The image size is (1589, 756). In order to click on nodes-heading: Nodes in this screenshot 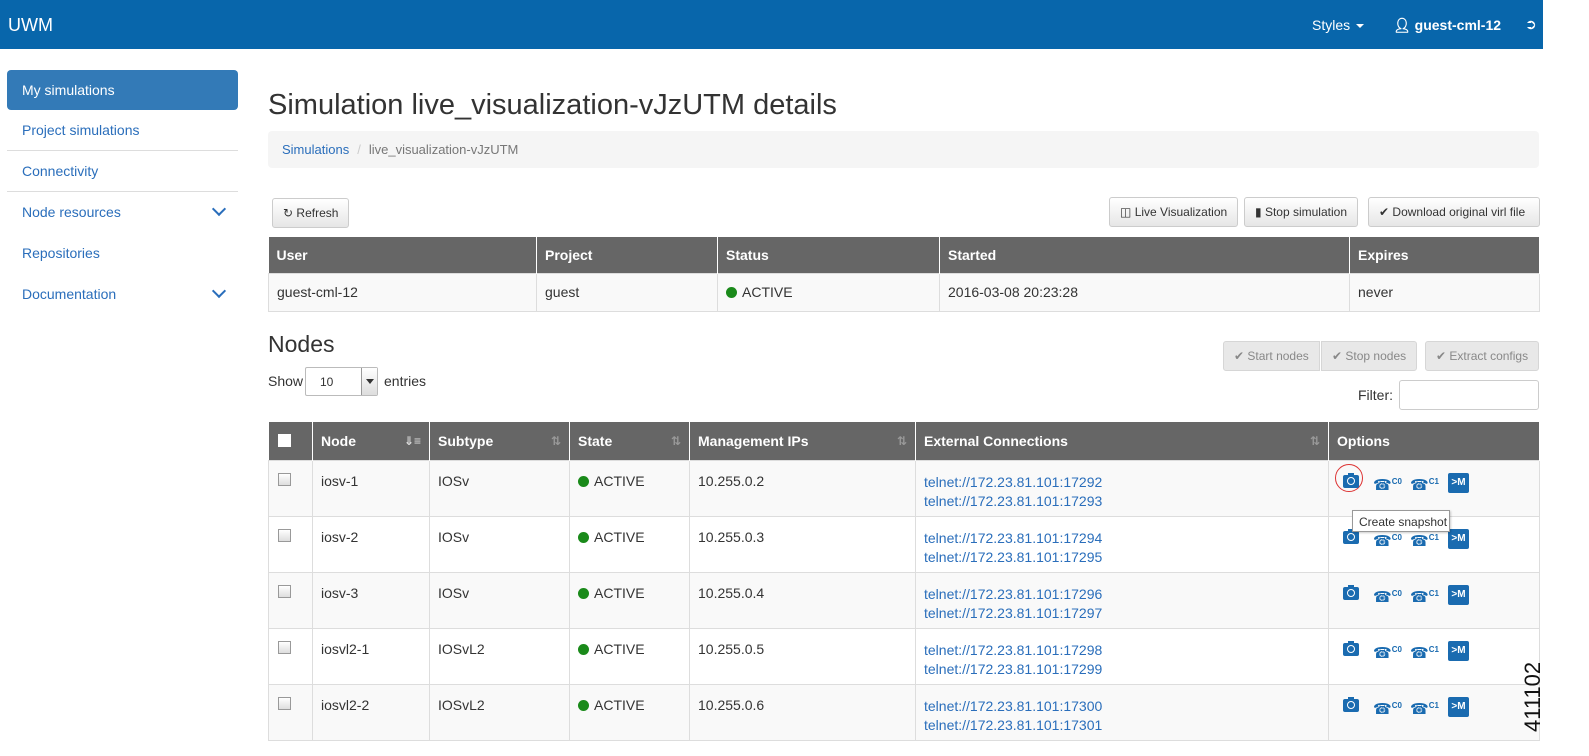, I will do `click(301, 344)`.